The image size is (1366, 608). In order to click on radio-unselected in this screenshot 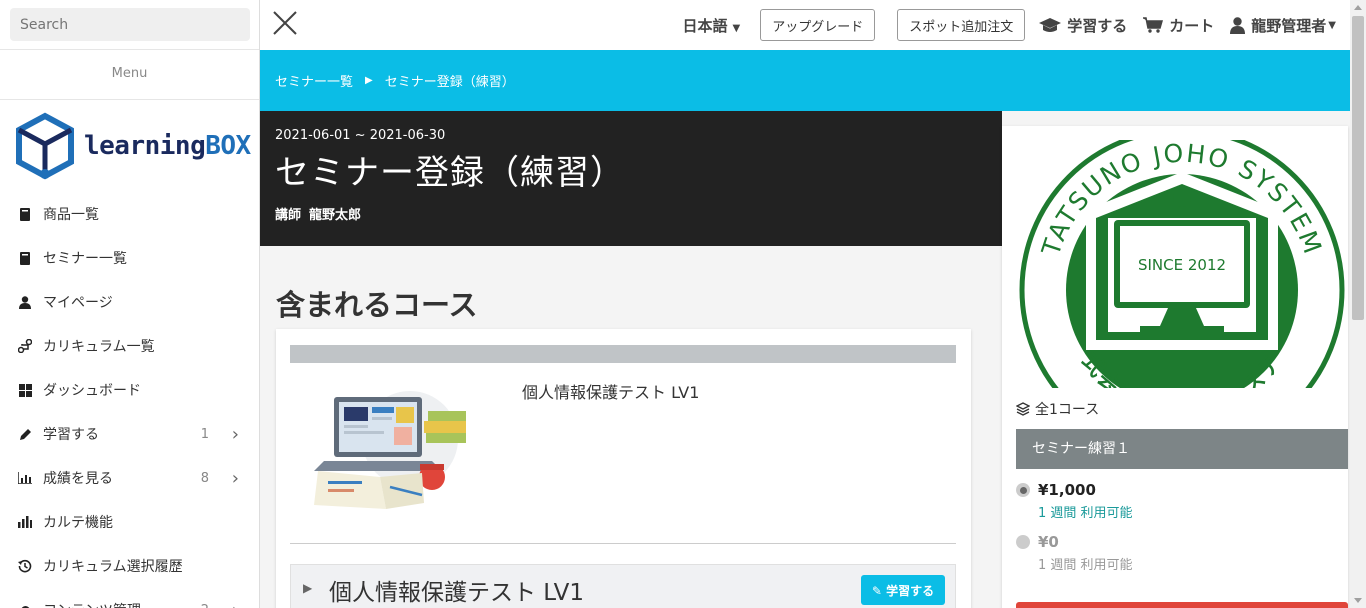, I will do `click(1023, 542)`.